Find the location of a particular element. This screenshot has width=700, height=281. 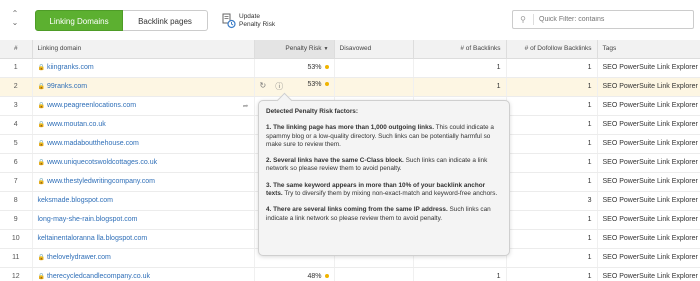

col-header-linking-domain: Linking domain is located at coordinates (143, 49).